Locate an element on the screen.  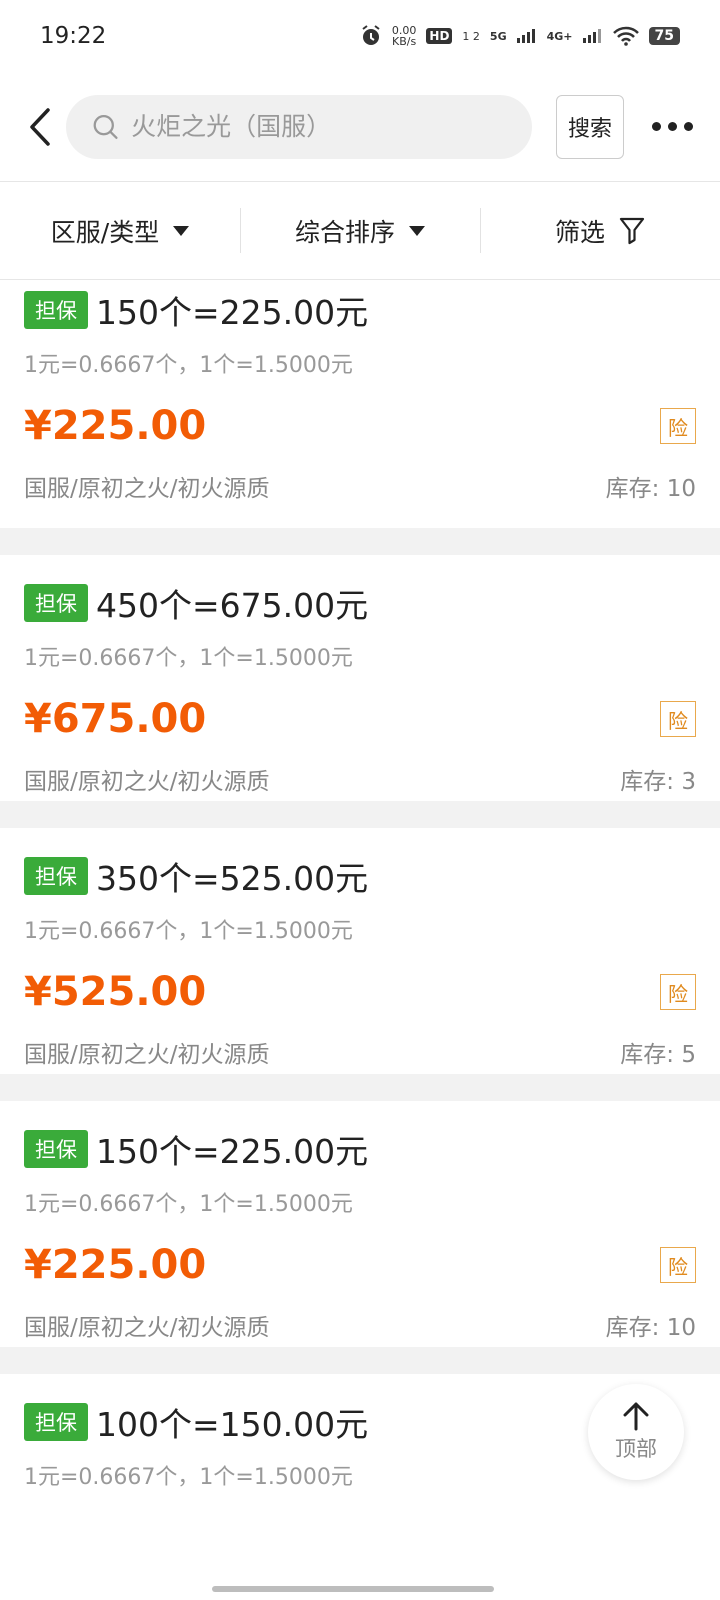
funnel-icon is located at coordinates (632, 230).